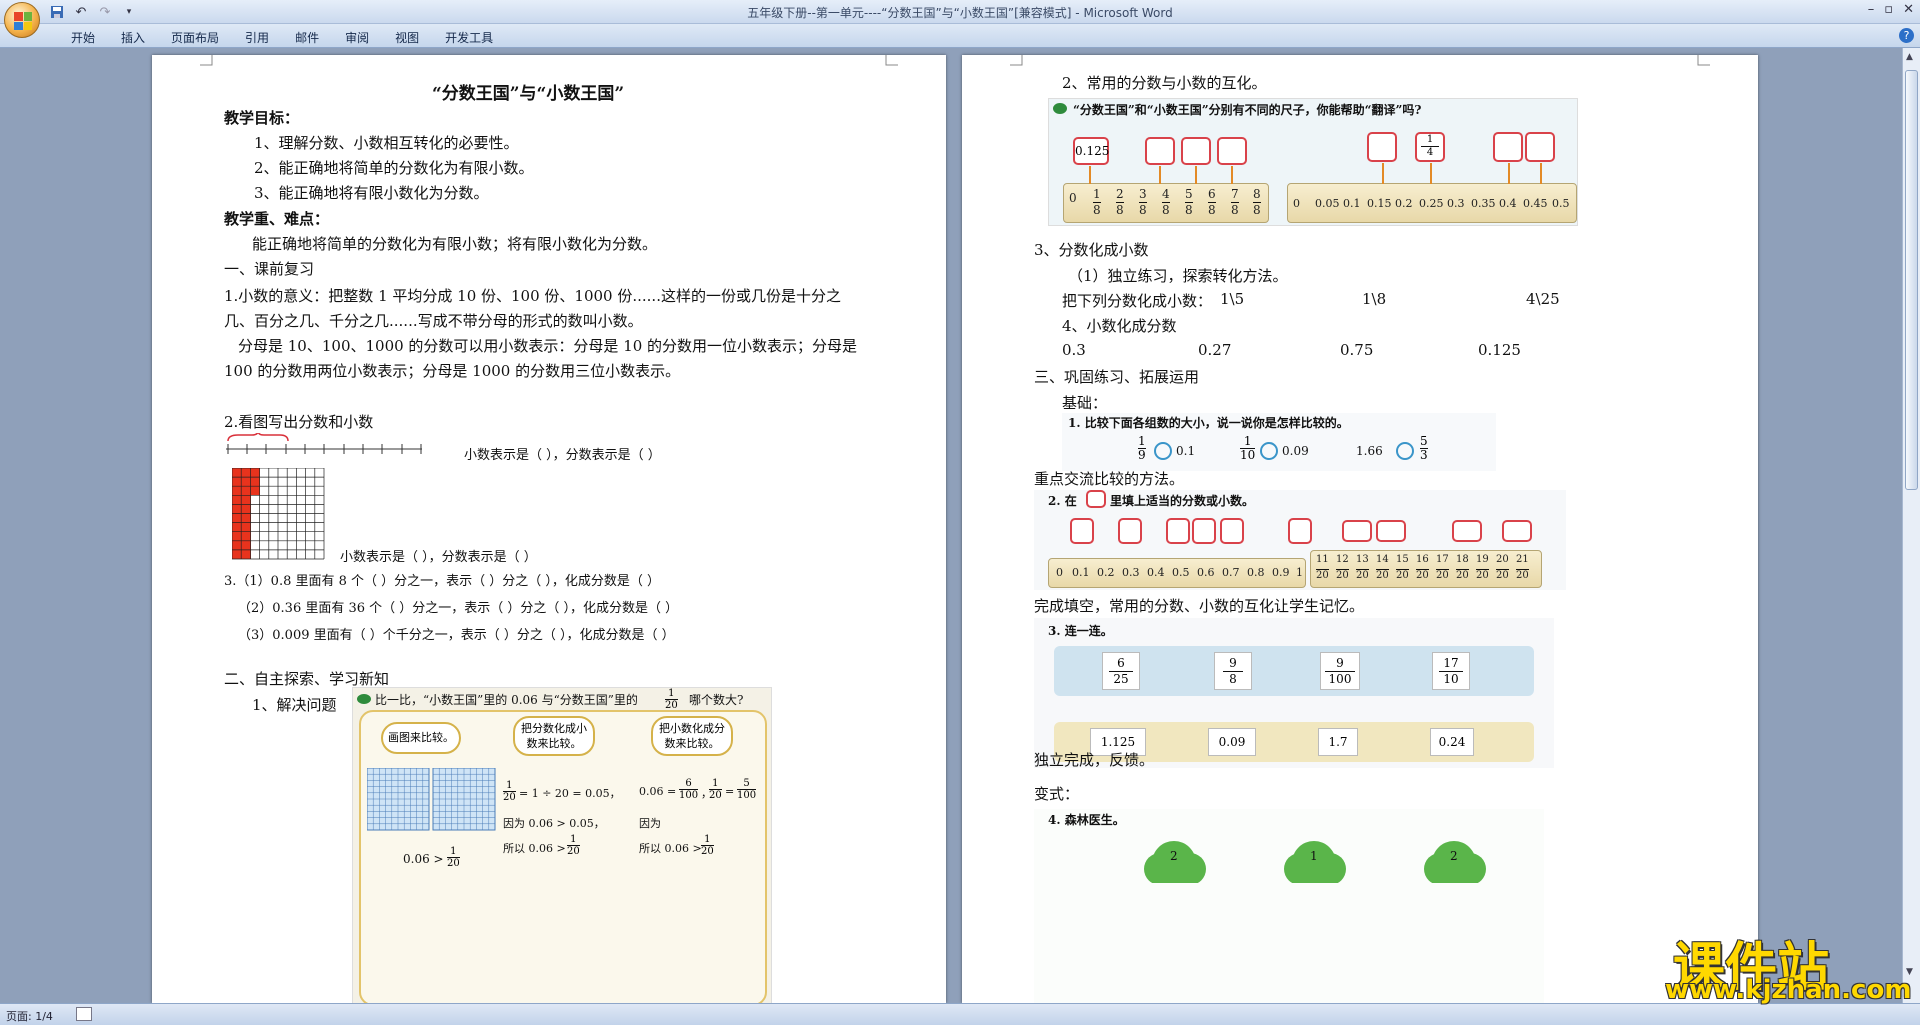 The width and height of the screenshot is (1920, 1025). What do you see at coordinates (1181, 572) in the screenshot?
I see `ruler-tick-label: 0.5` at bounding box center [1181, 572].